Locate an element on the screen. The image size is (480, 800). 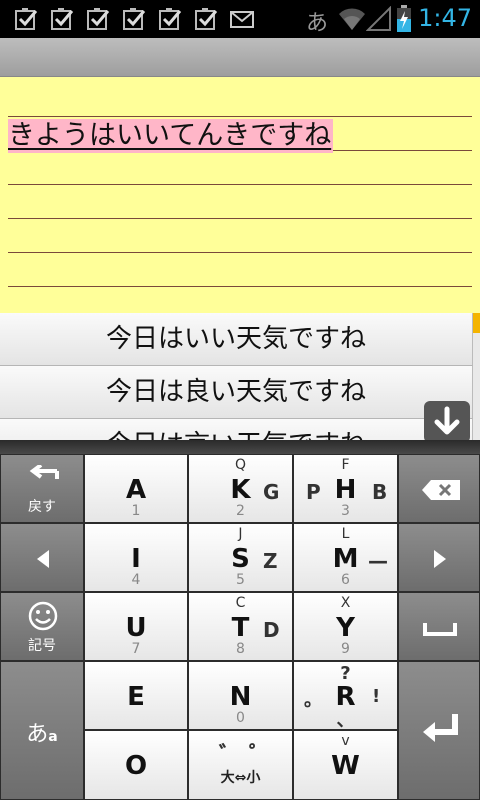
key-m: L M — 6 is located at coordinates (345, 557).